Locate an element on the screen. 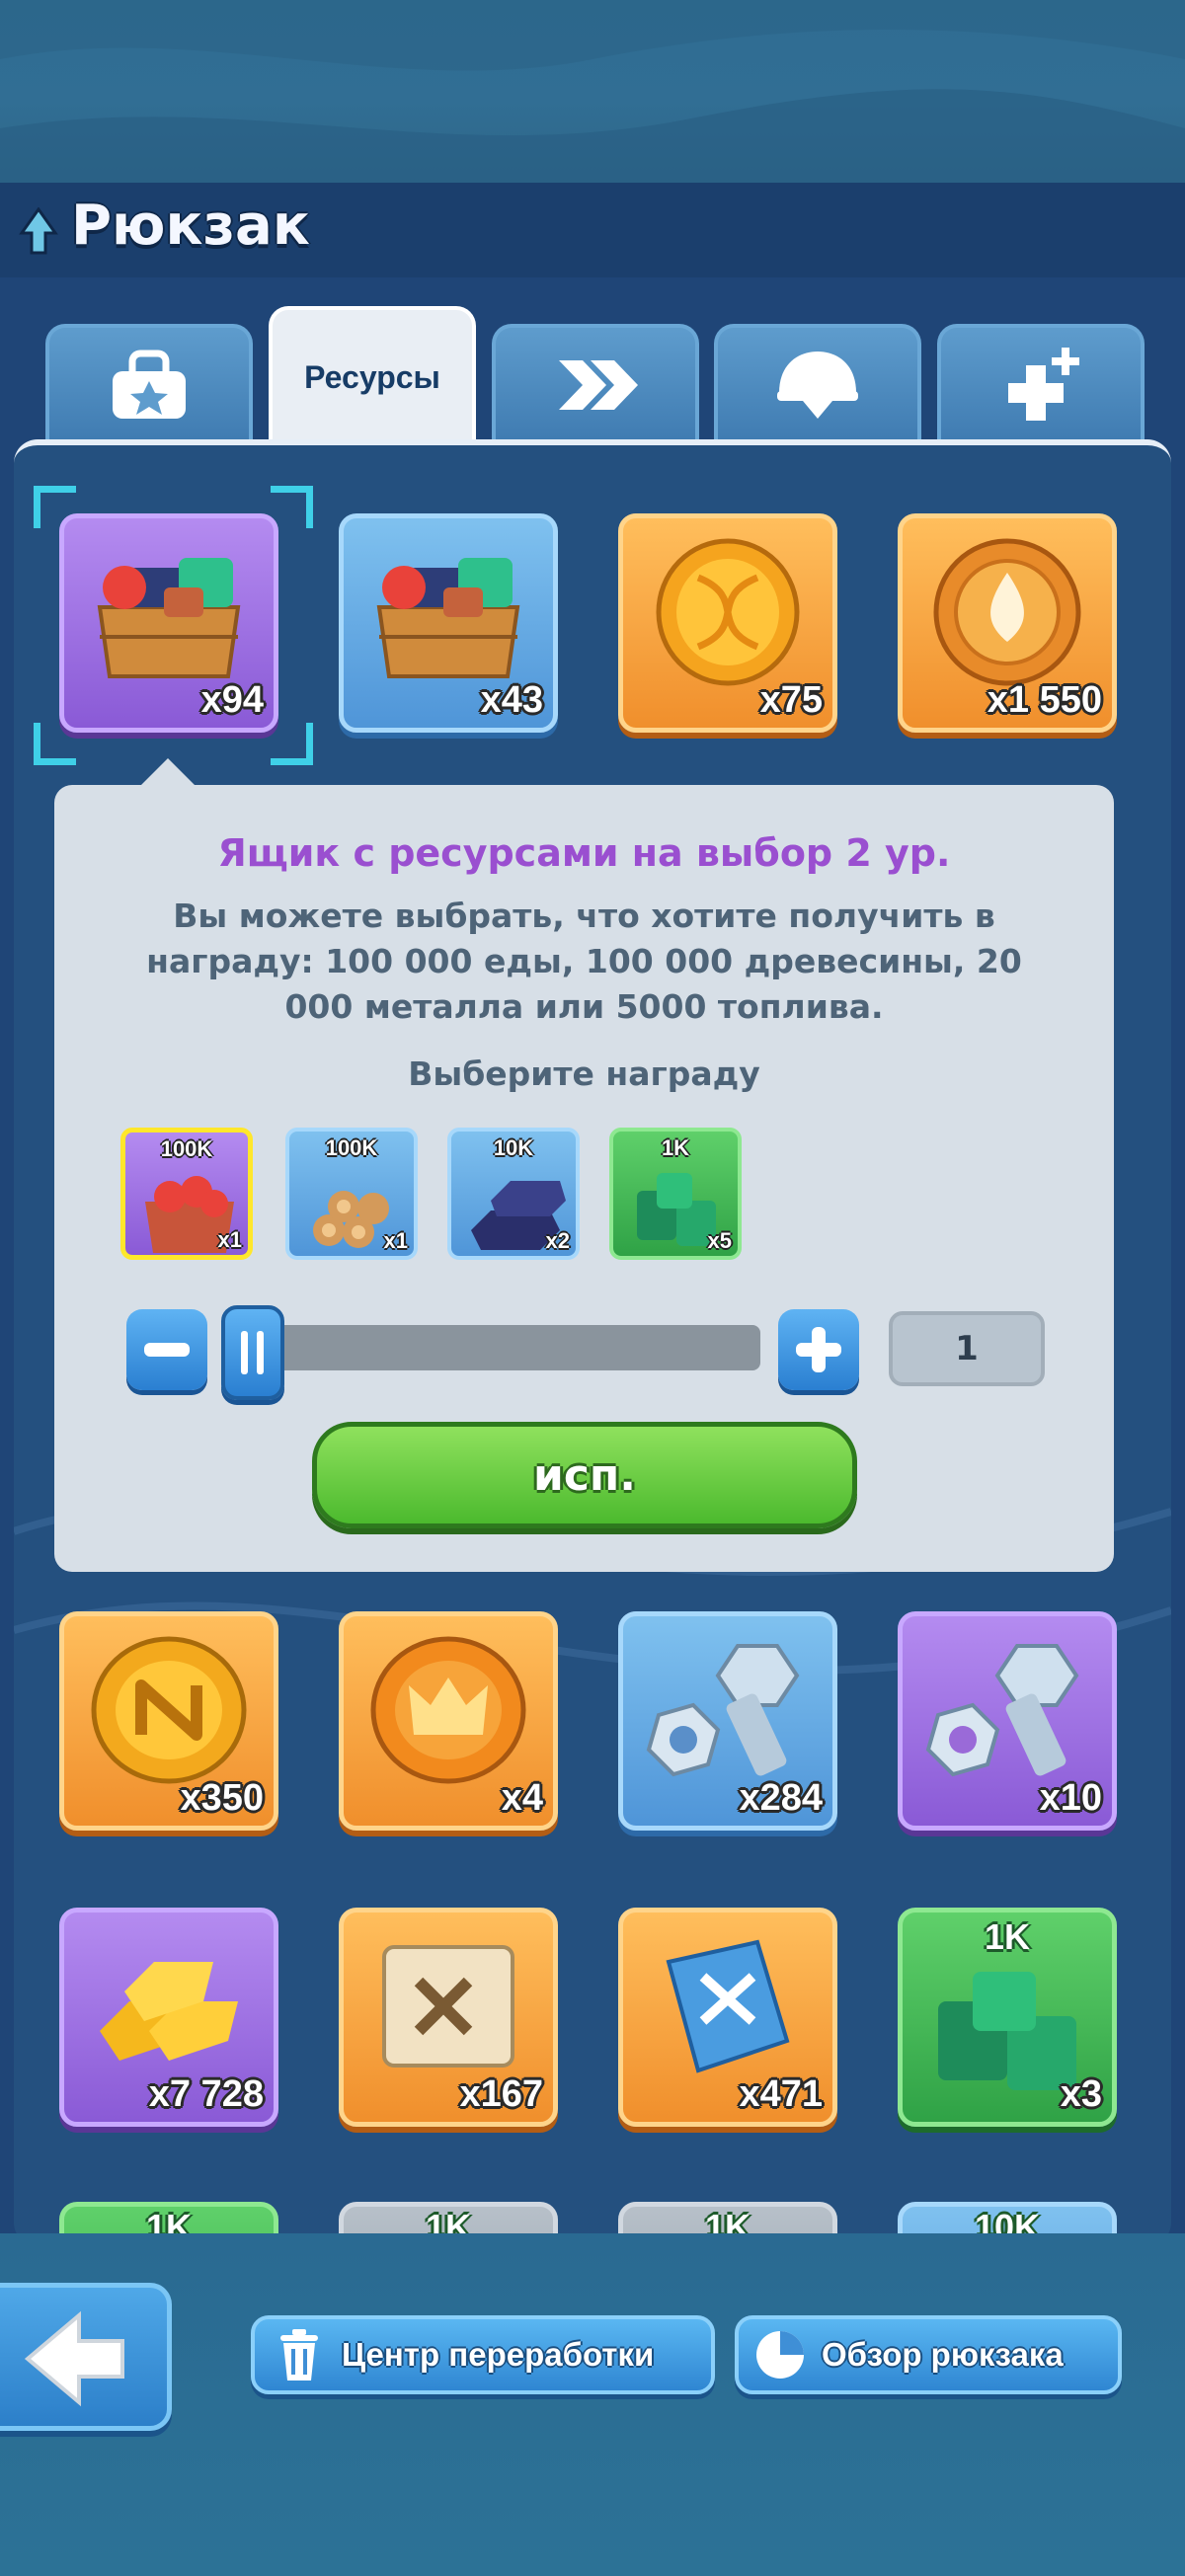  drop-coin-icon is located at coordinates (1007, 612).